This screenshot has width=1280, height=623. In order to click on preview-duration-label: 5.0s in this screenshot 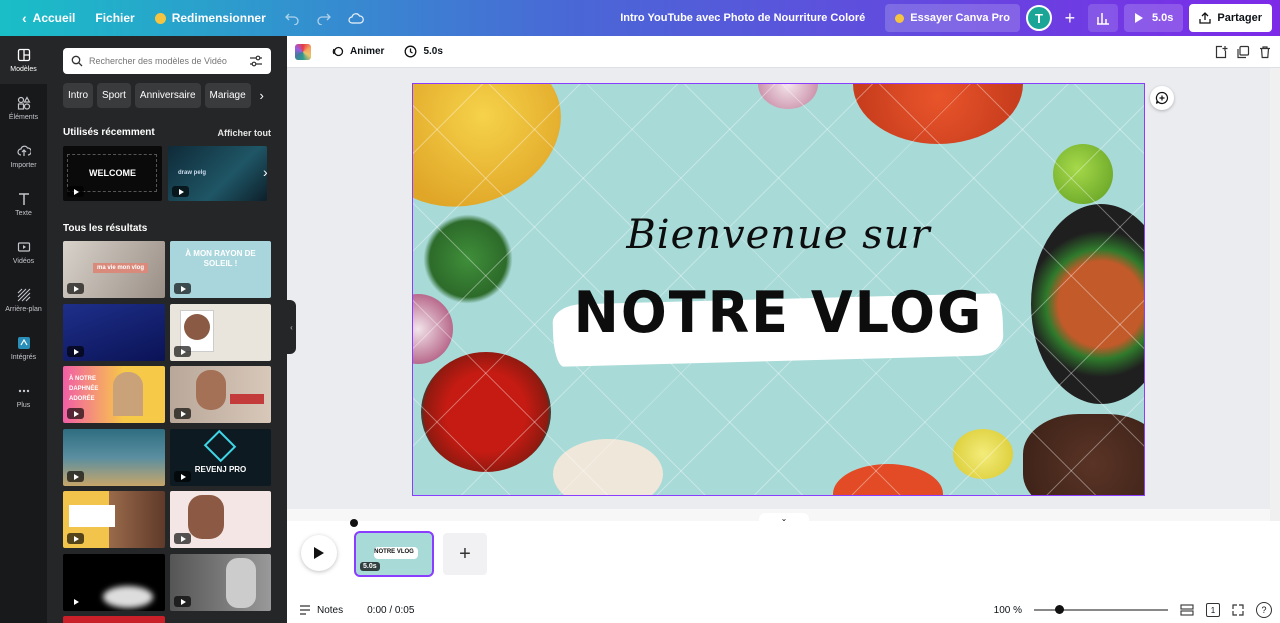, I will do `click(1162, 18)`.